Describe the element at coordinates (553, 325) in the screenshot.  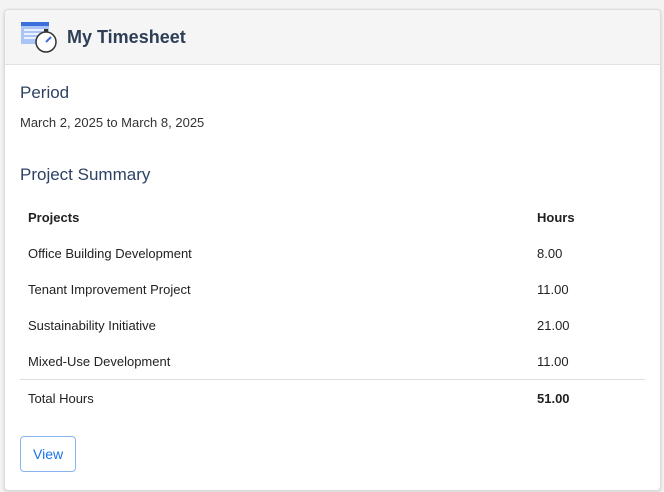
I see `project-hours: 21.00` at that location.